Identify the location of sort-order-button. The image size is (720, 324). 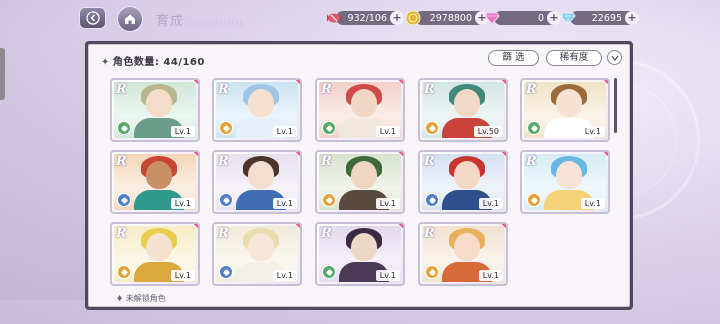
(614, 57).